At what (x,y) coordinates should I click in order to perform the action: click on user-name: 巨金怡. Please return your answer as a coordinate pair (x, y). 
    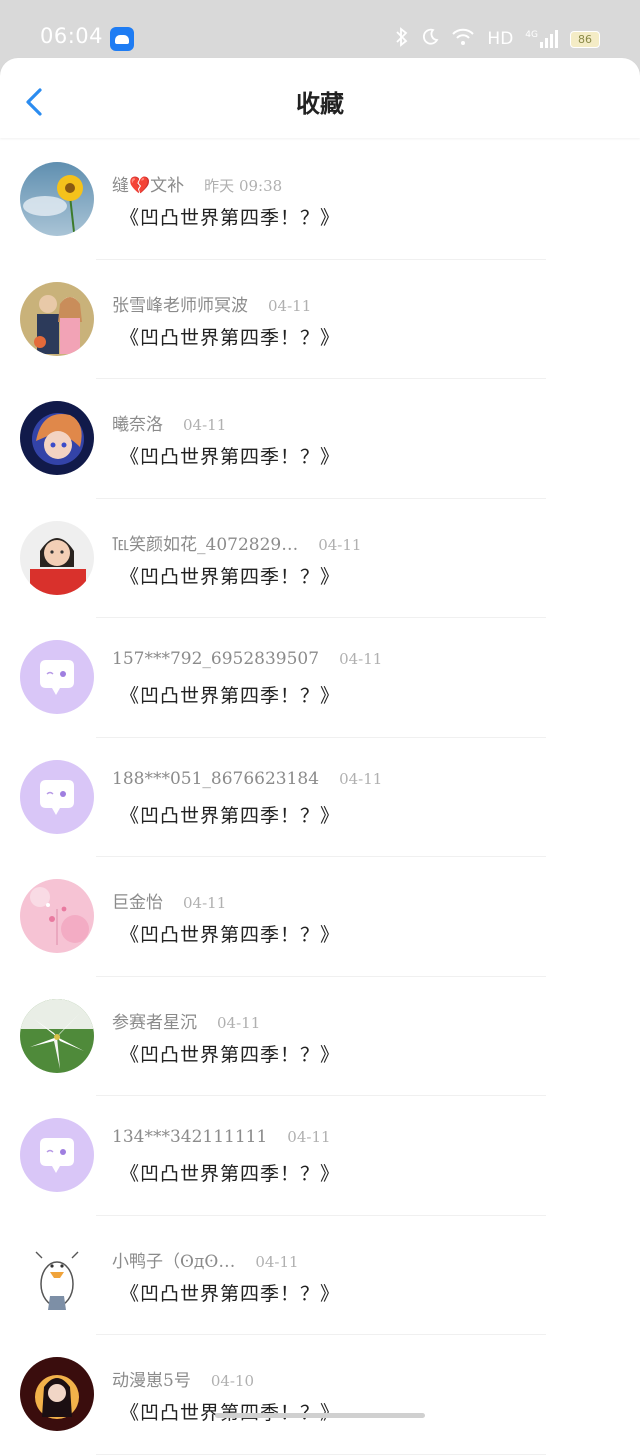
    Looking at the image, I should click on (137, 903).